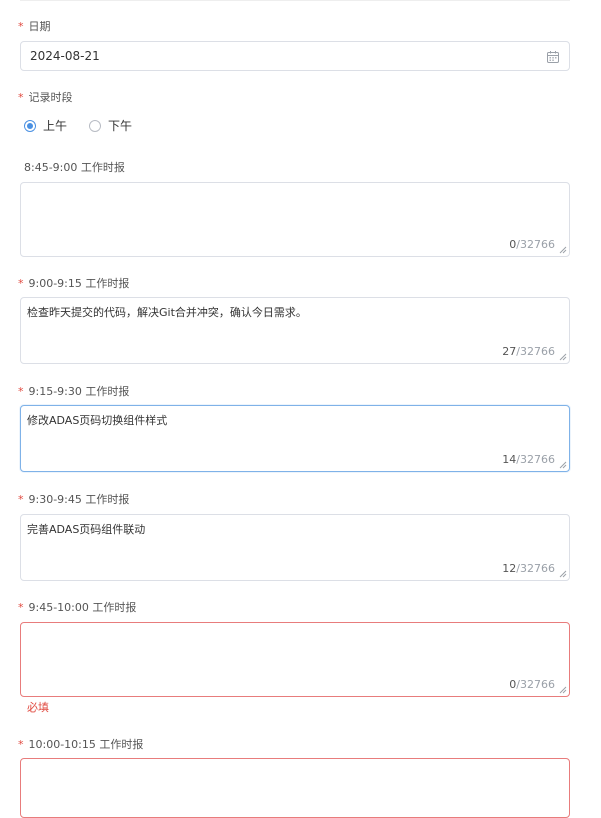  What do you see at coordinates (30, 126) in the screenshot?
I see `radio-checked-icon` at bounding box center [30, 126].